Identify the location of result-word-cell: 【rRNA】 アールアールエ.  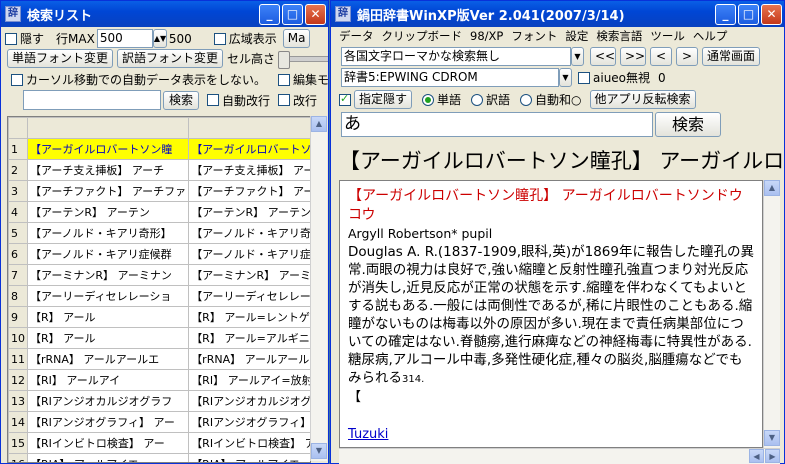
(108, 359).